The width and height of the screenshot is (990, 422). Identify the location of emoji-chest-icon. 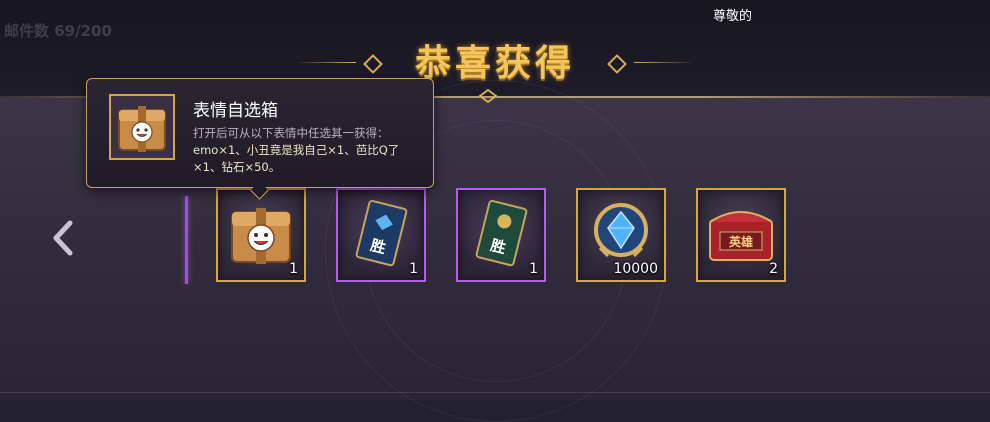
(142, 129).